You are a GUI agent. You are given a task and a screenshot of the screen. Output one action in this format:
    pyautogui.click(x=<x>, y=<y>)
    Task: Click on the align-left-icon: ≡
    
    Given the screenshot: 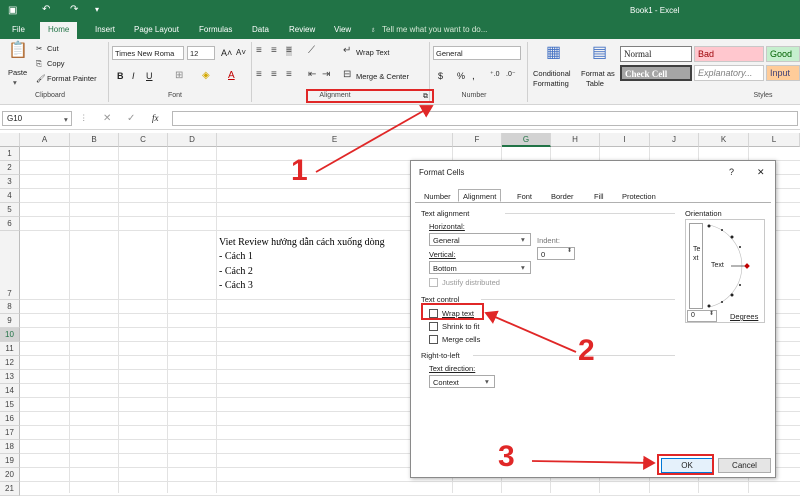 What is the action you would take?
    pyautogui.click(x=259, y=75)
    